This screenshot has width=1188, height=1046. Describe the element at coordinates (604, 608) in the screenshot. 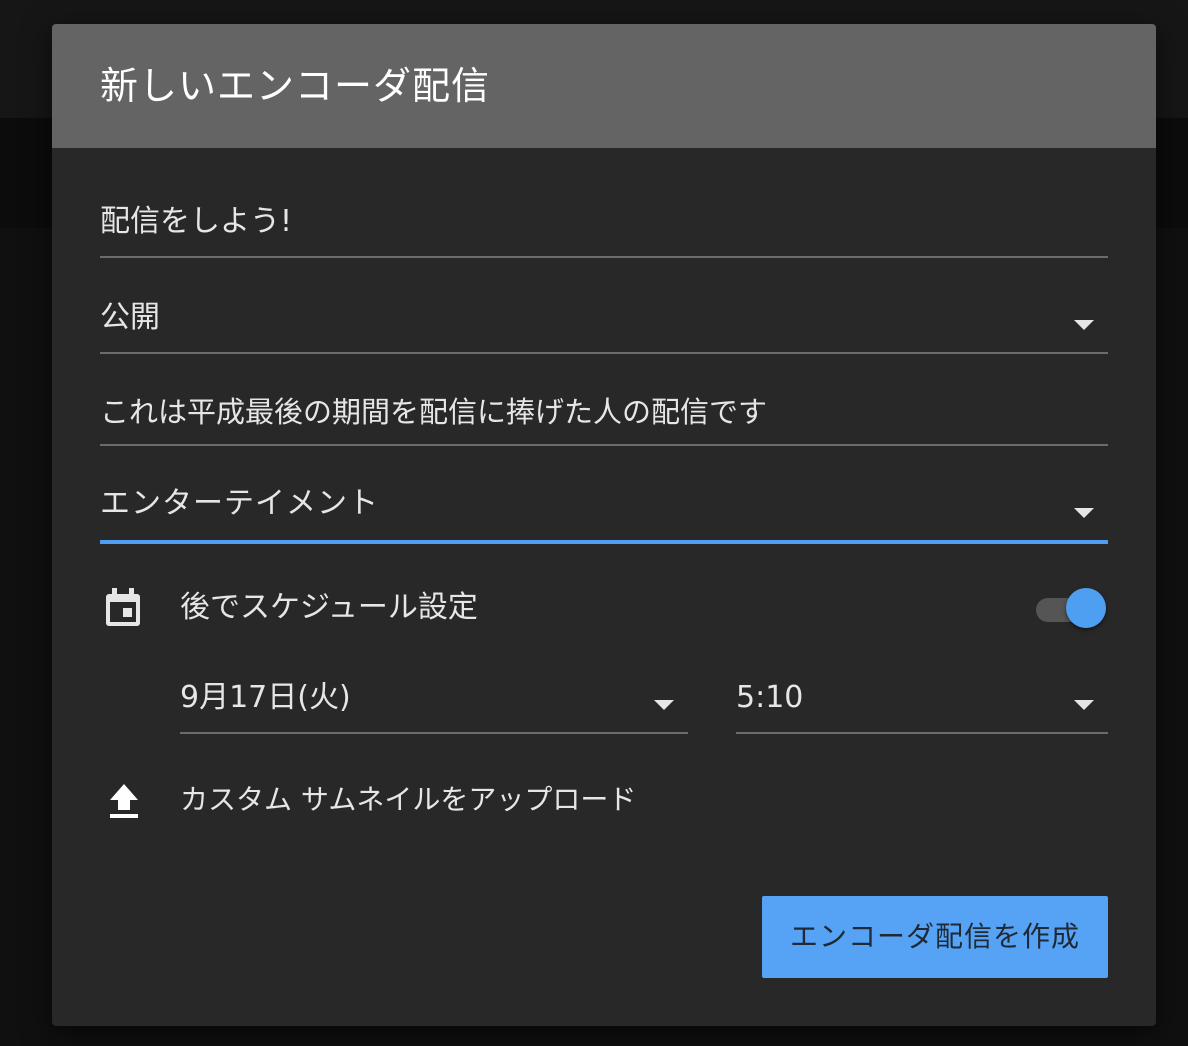

I see `schedule-row: 後でスケジュール設定` at that location.